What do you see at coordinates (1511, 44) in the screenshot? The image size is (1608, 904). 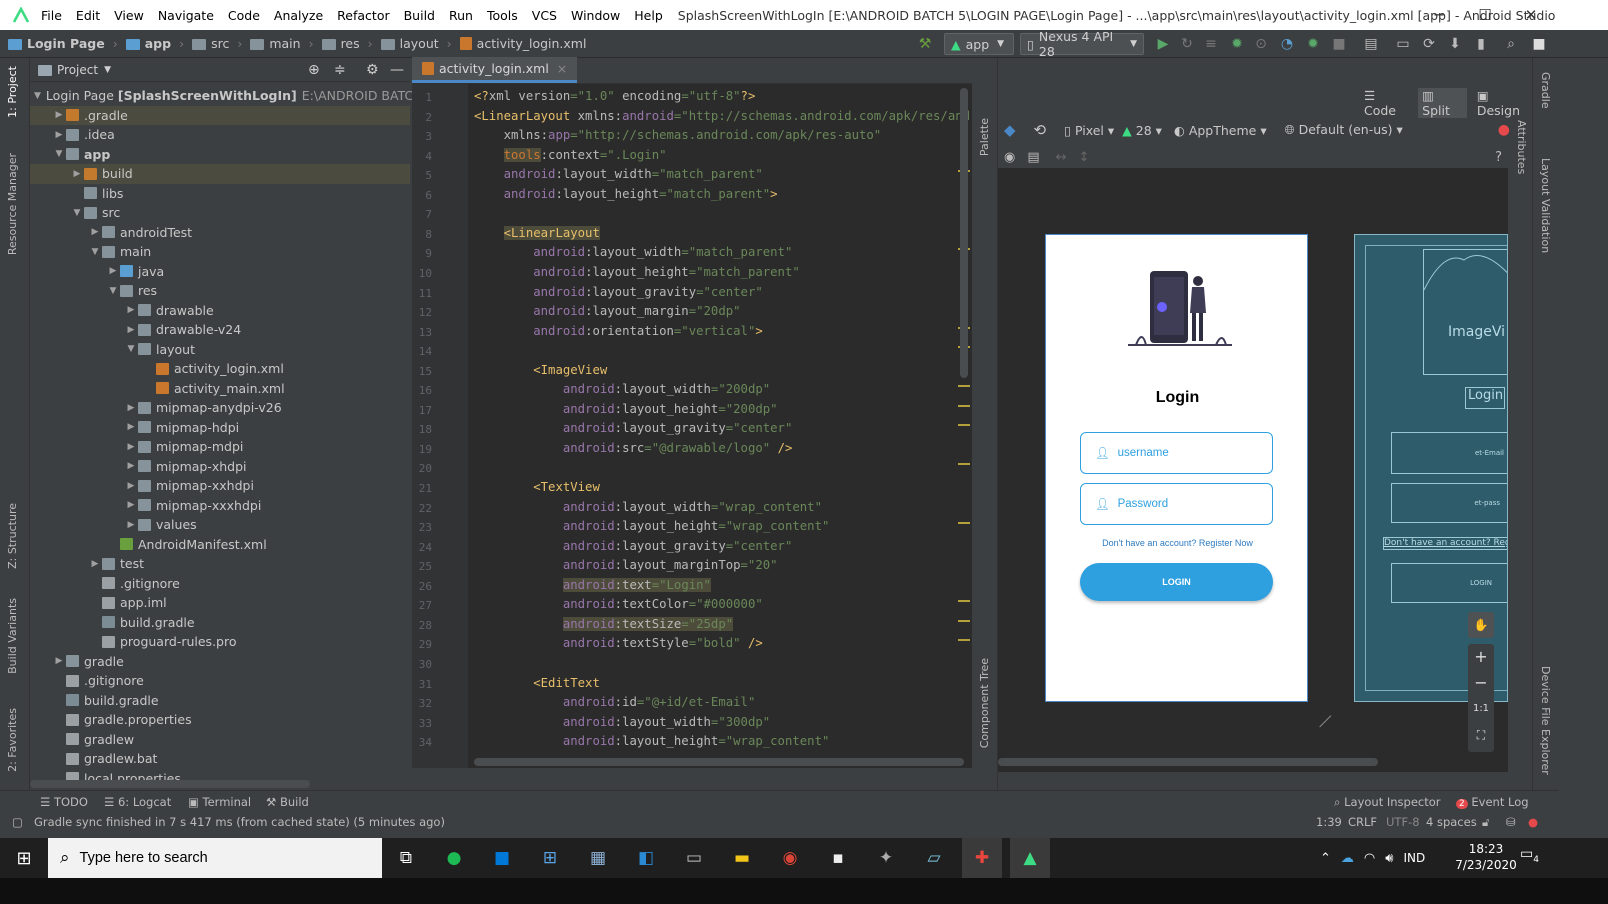 I see `search-icon: ⌕` at bounding box center [1511, 44].